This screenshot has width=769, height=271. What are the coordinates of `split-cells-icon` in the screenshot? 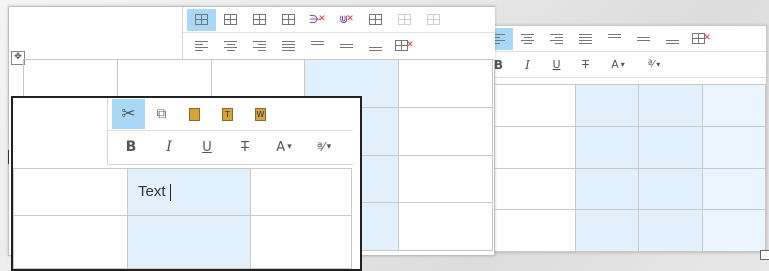 It's located at (404, 19).